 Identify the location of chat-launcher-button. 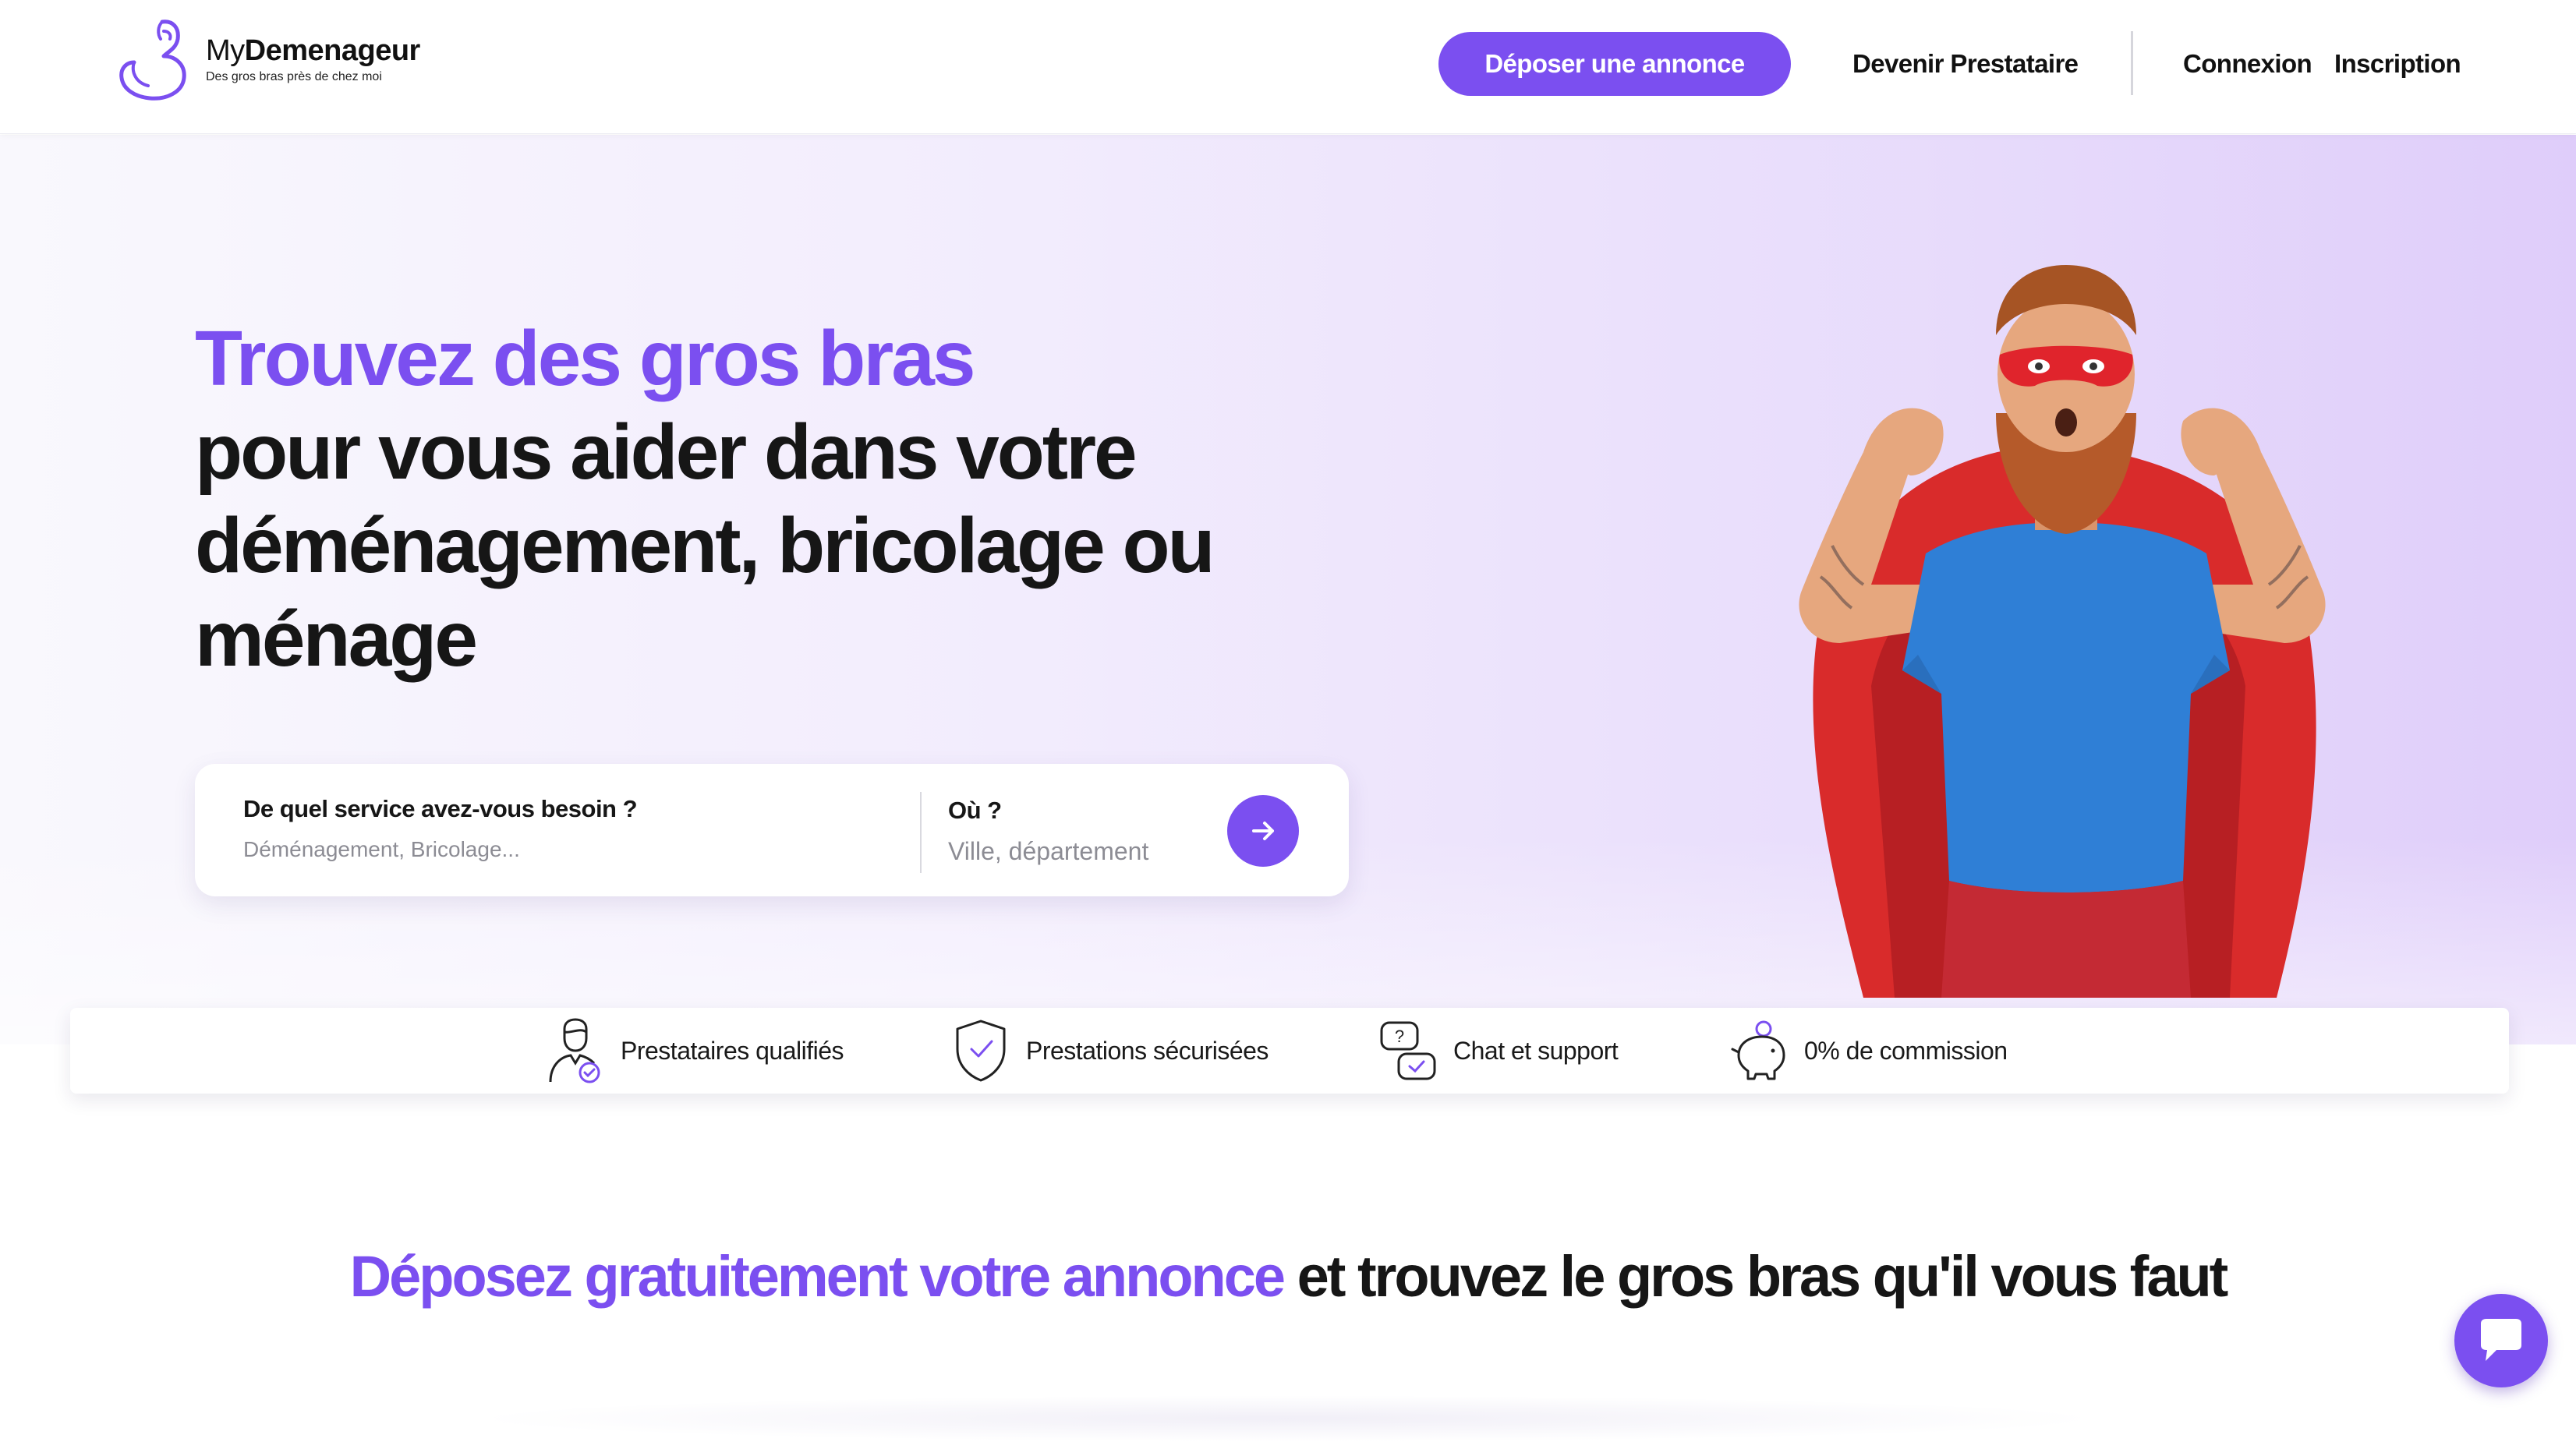
(2501, 1341).